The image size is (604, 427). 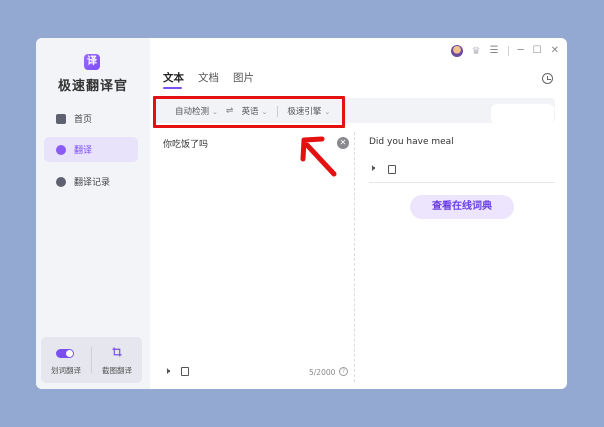 What do you see at coordinates (494, 51) in the screenshot?
I see `menu-icon: ☰` at bounding box center [494, 51].